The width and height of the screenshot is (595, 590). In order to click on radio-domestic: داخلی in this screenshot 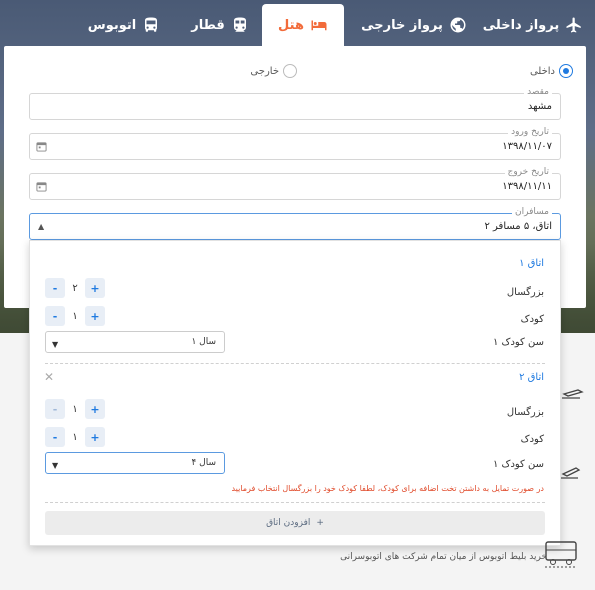, I will do `click(551, 71)`.